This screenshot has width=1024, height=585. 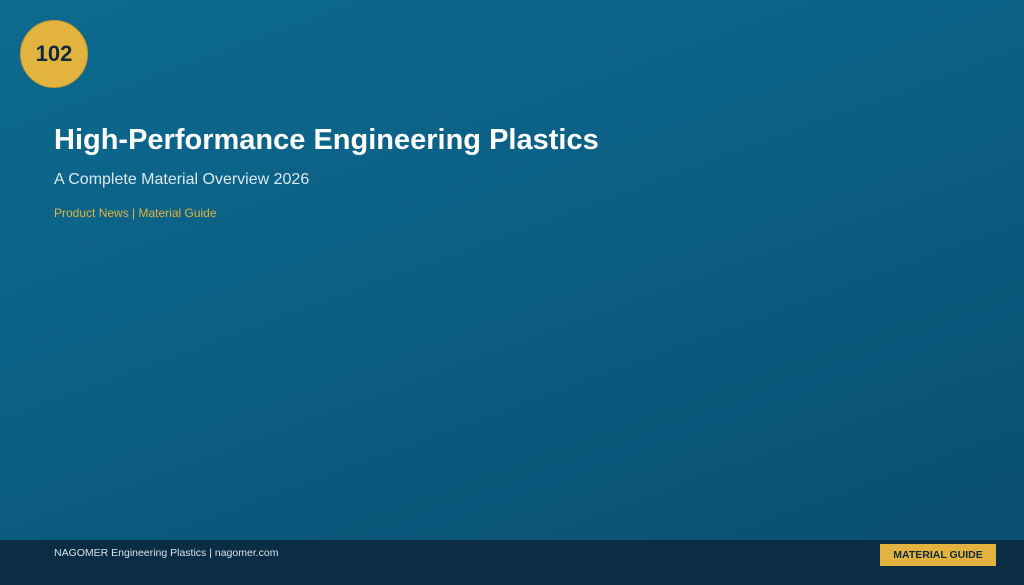 I want to click on material-guide-tag: MATERIAL GUIDE, so click(x=938, y=555).